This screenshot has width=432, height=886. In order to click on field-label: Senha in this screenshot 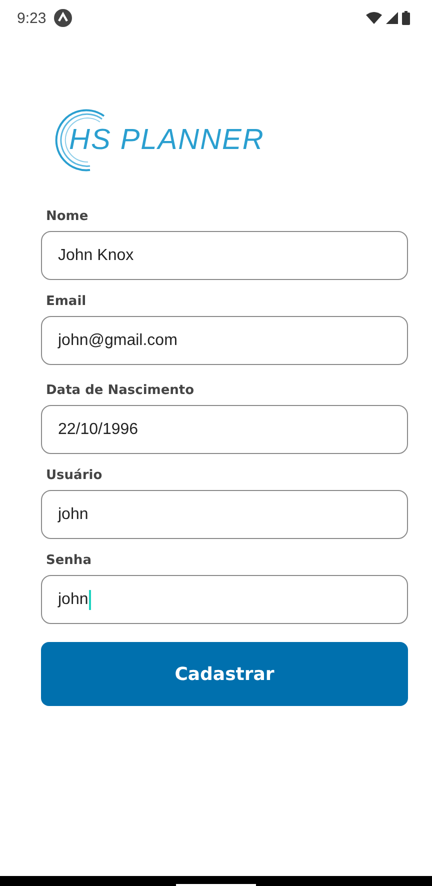, I will do `click(69, 561)`.